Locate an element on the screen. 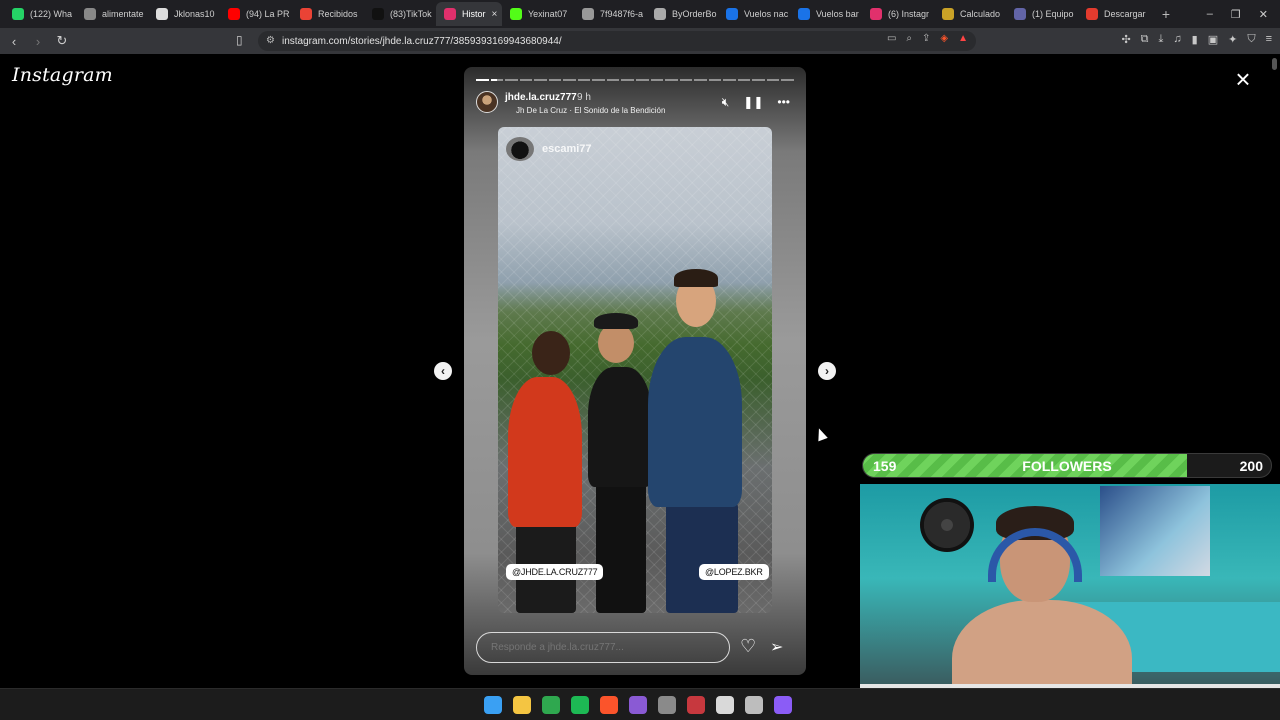 This screenshot has height=720, width=1280. next-story-button: › is located at coordinates (827, 371).